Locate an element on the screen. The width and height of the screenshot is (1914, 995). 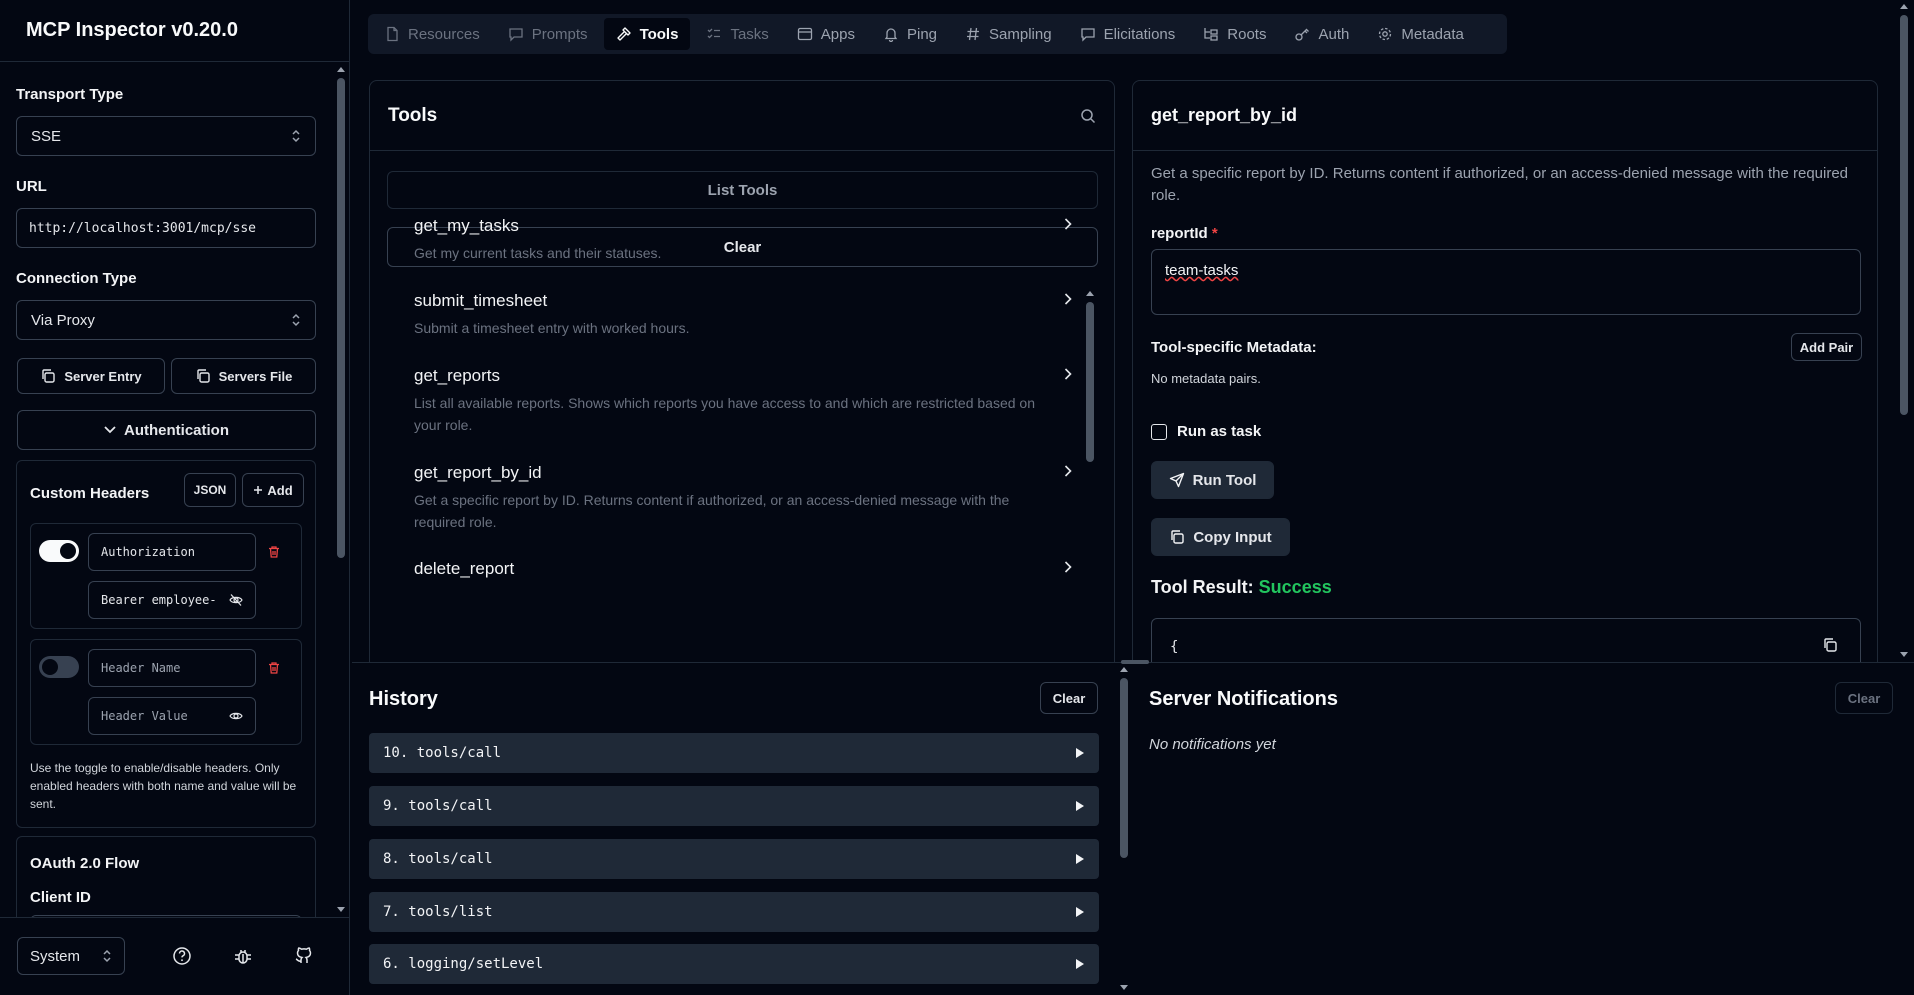
eye-off-icon is located at coordinates (236, 600).